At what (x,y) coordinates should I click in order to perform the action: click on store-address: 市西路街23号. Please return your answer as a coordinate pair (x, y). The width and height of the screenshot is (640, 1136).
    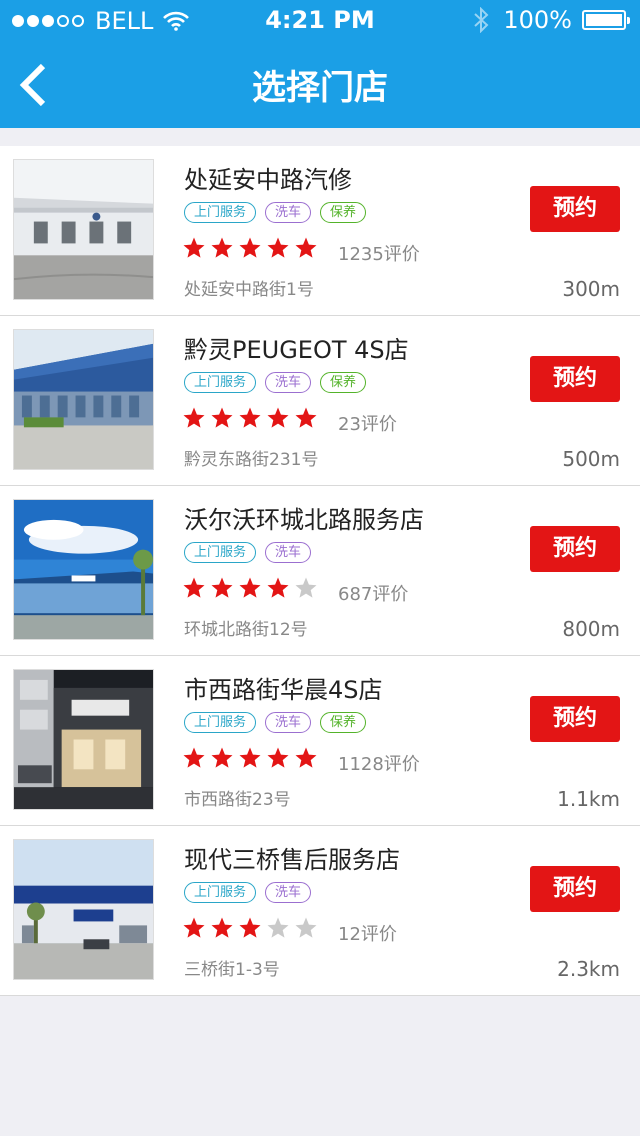
    Looking at the image, I should click on (237, 800).